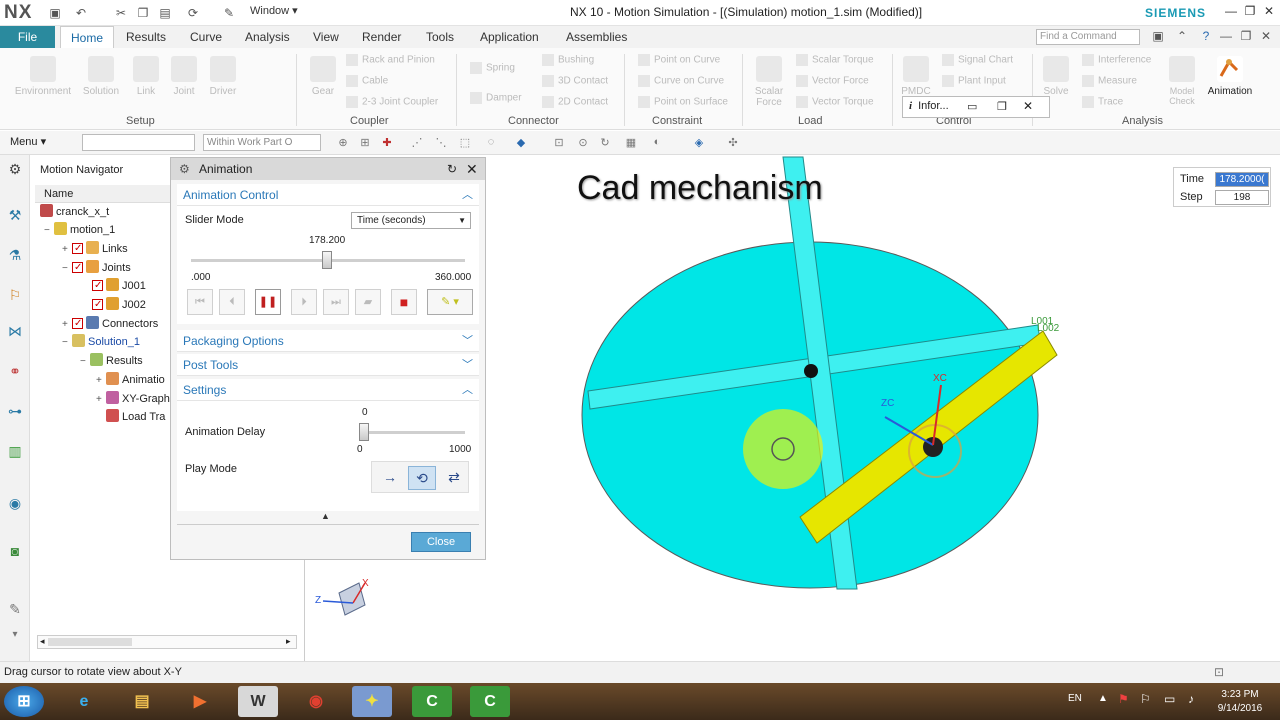 This screenshot has height=720, width=1280. I want to click on scalar-force-button: Scalar Force, so click(769, 82).